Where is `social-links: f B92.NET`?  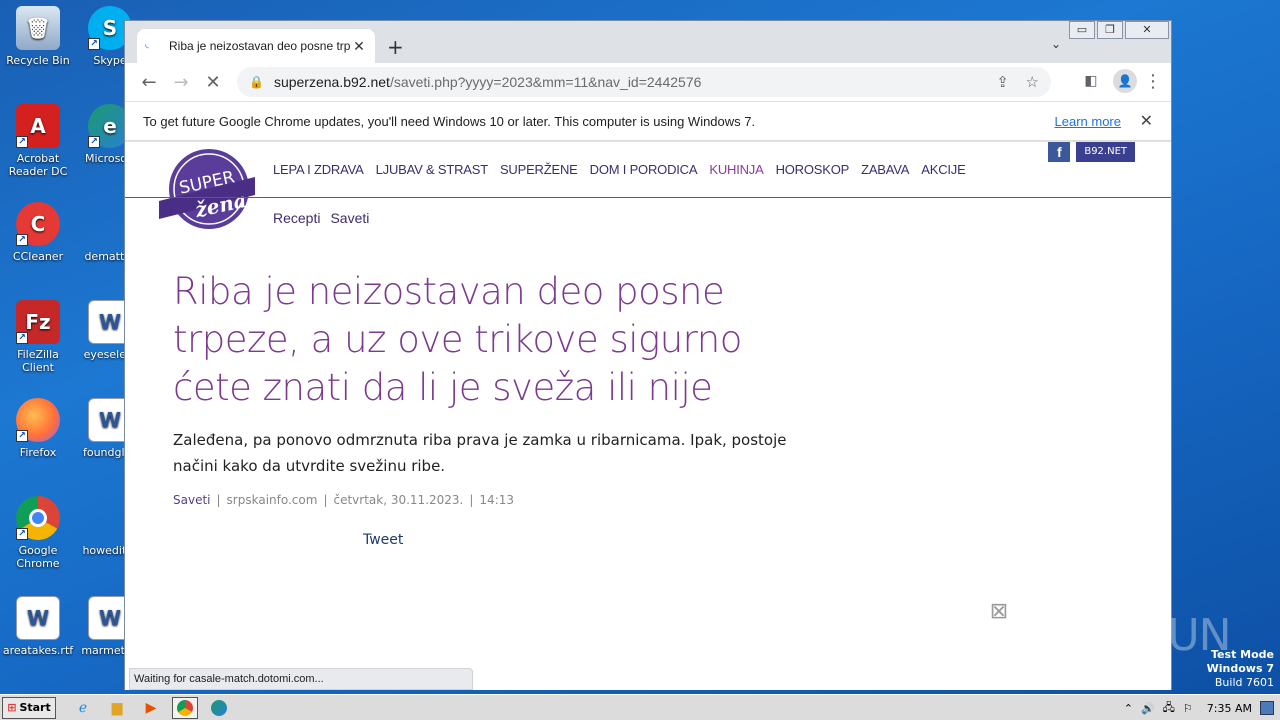 social-links: f B92.NET is located at coordinates (1091, 152).